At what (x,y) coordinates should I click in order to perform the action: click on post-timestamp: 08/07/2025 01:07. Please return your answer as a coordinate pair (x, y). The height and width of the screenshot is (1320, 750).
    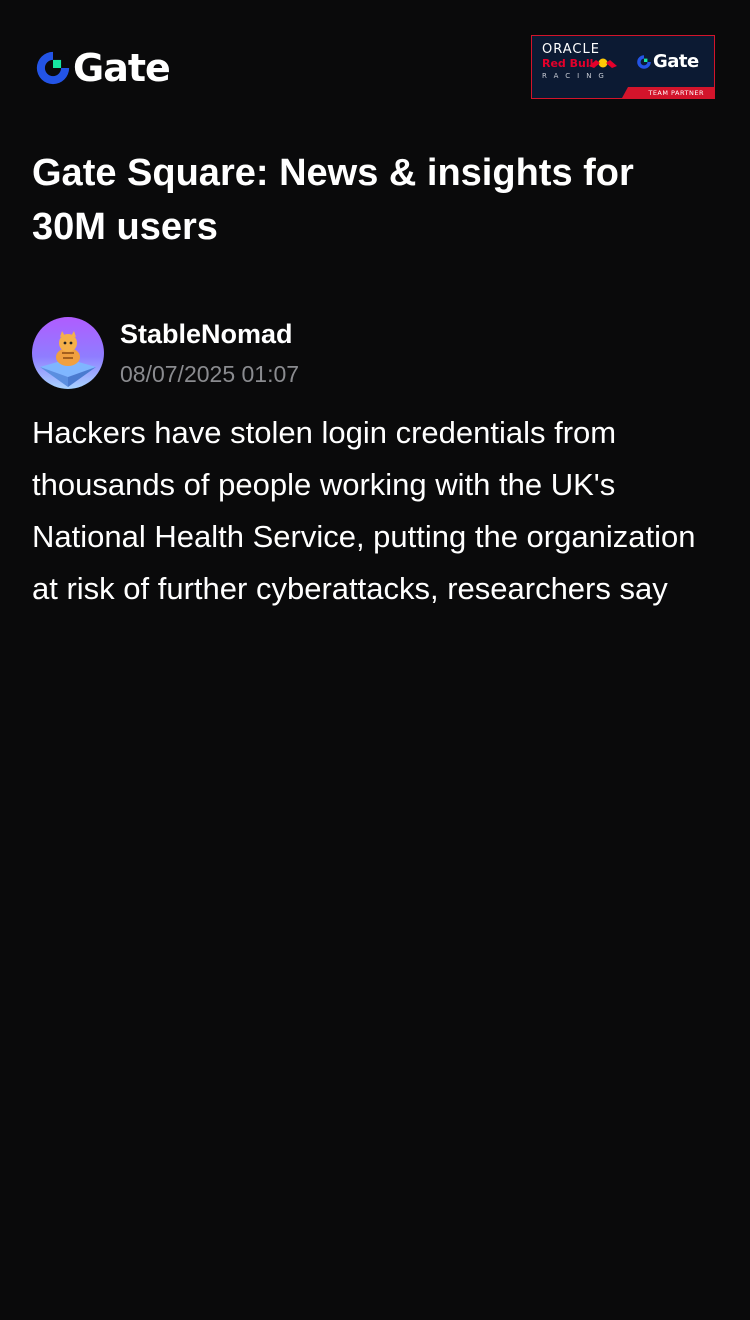
    Looking at the image, I should click on (210, 374).